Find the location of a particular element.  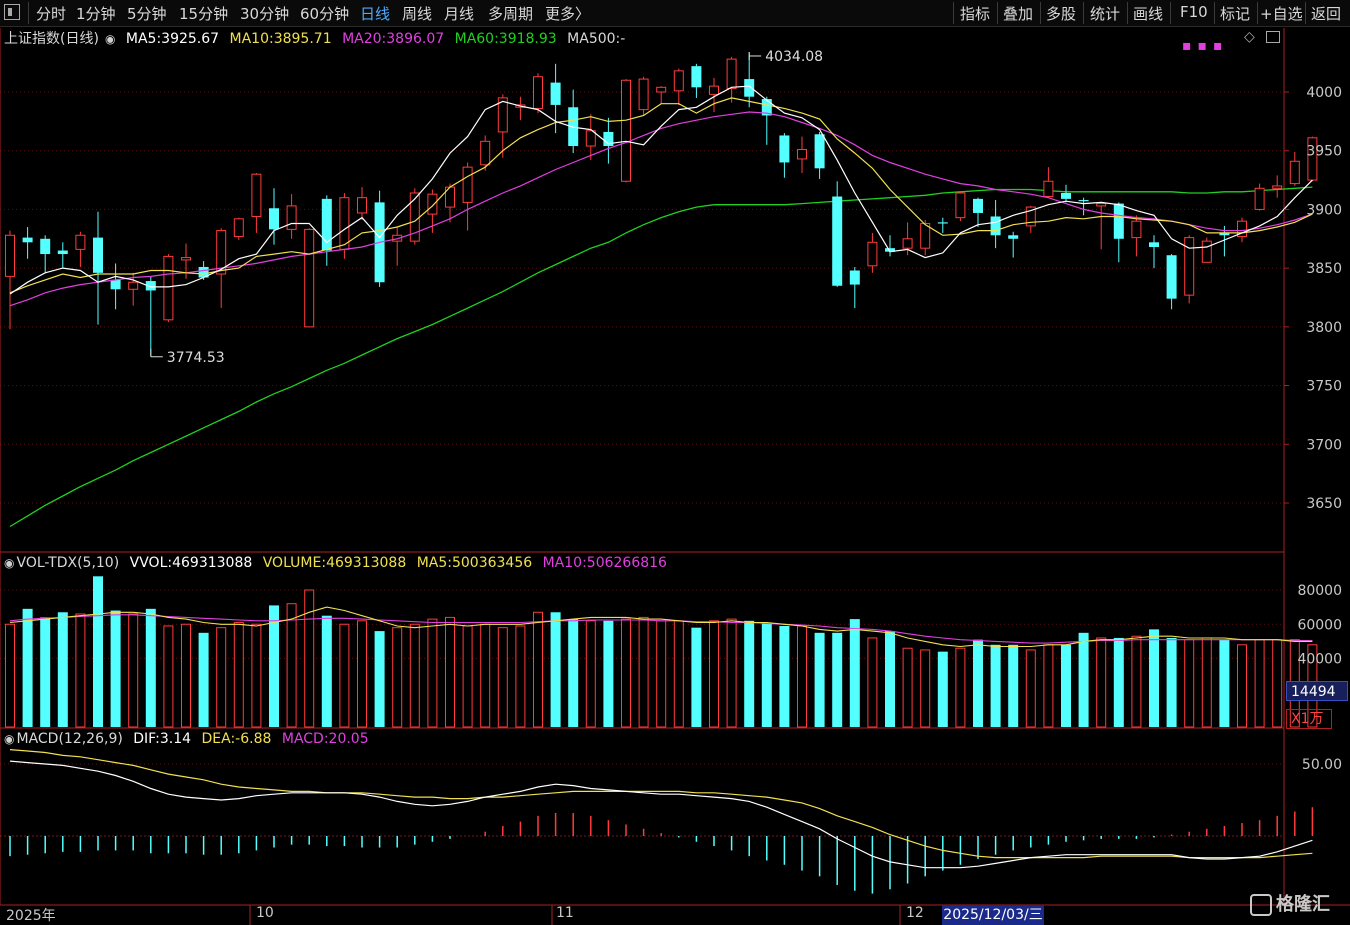

add-watchlist-button: +自选 is located at coordinates (1281, 13).